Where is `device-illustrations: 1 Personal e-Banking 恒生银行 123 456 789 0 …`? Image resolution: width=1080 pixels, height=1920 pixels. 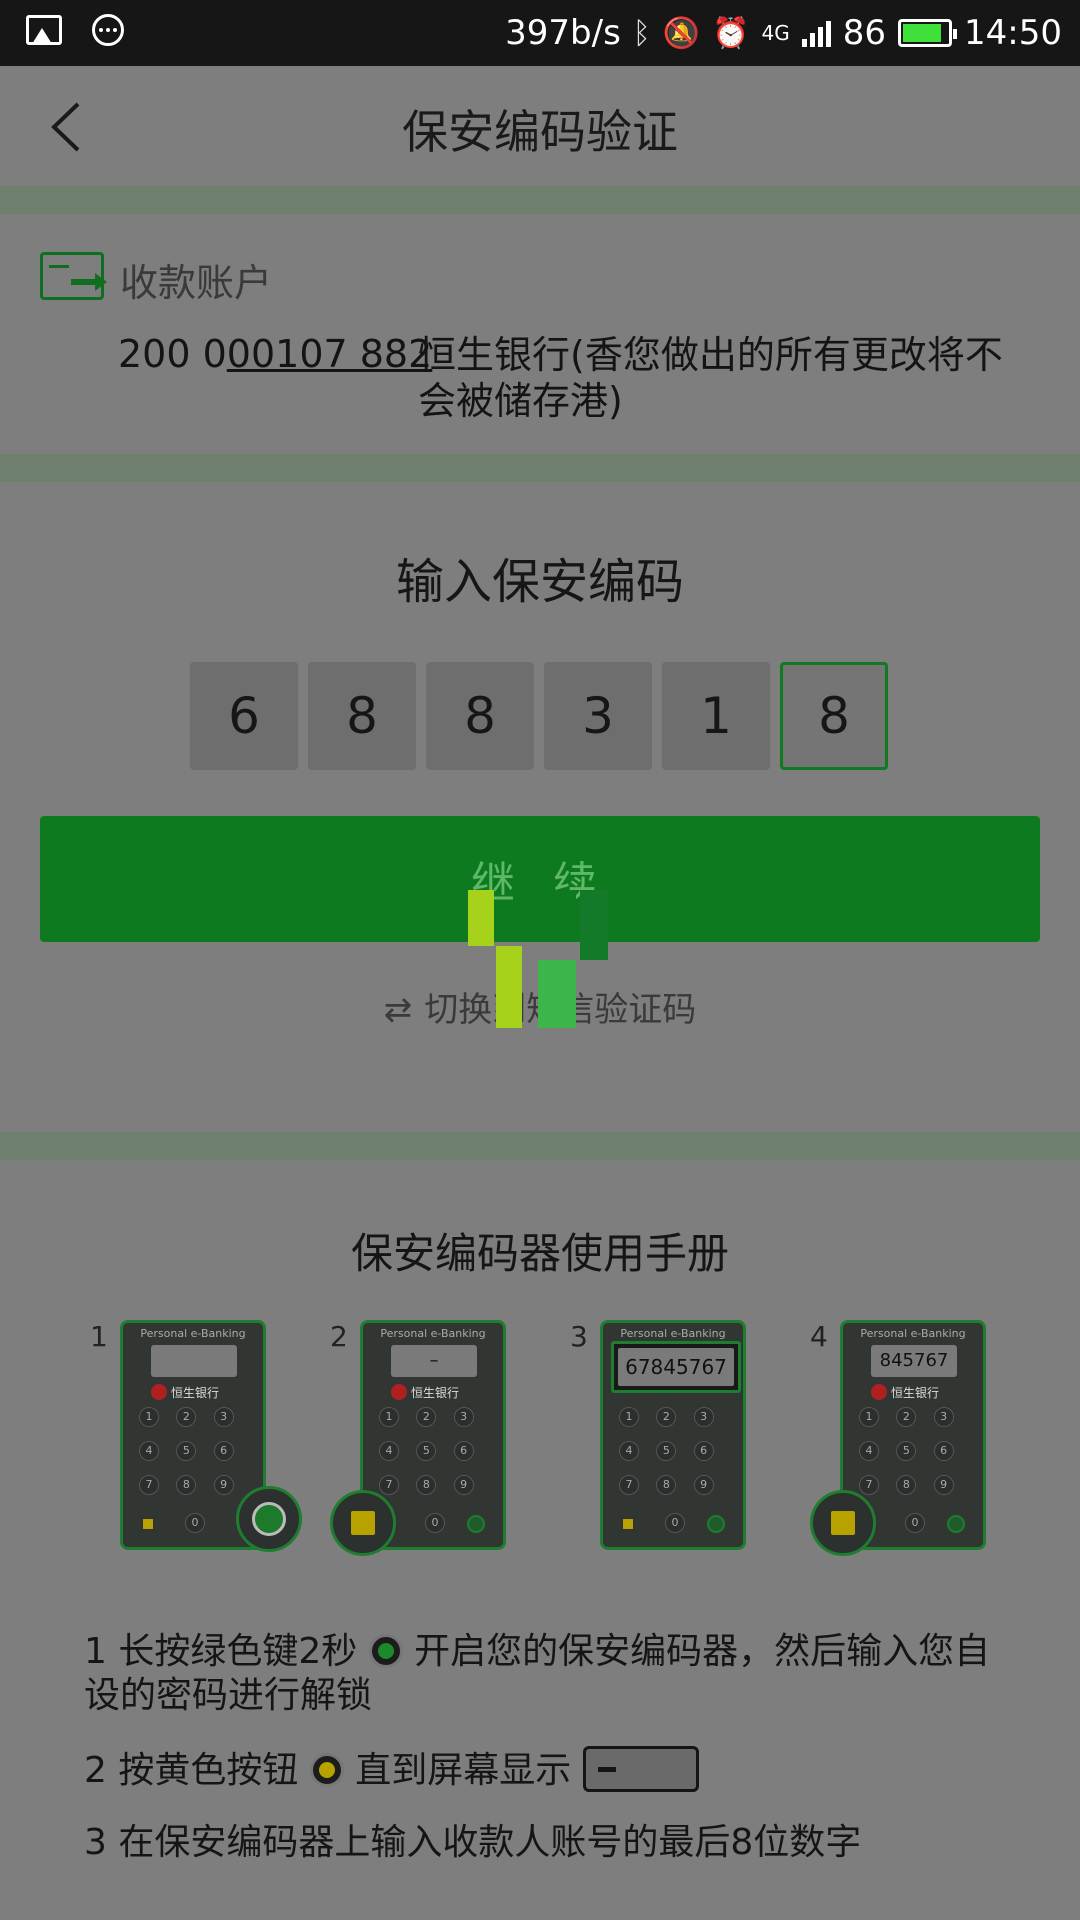 device-illustrations: 1 Personal e-Banking 恒生银行 123 456 789 0 … is located at coordinates (560, 1450).